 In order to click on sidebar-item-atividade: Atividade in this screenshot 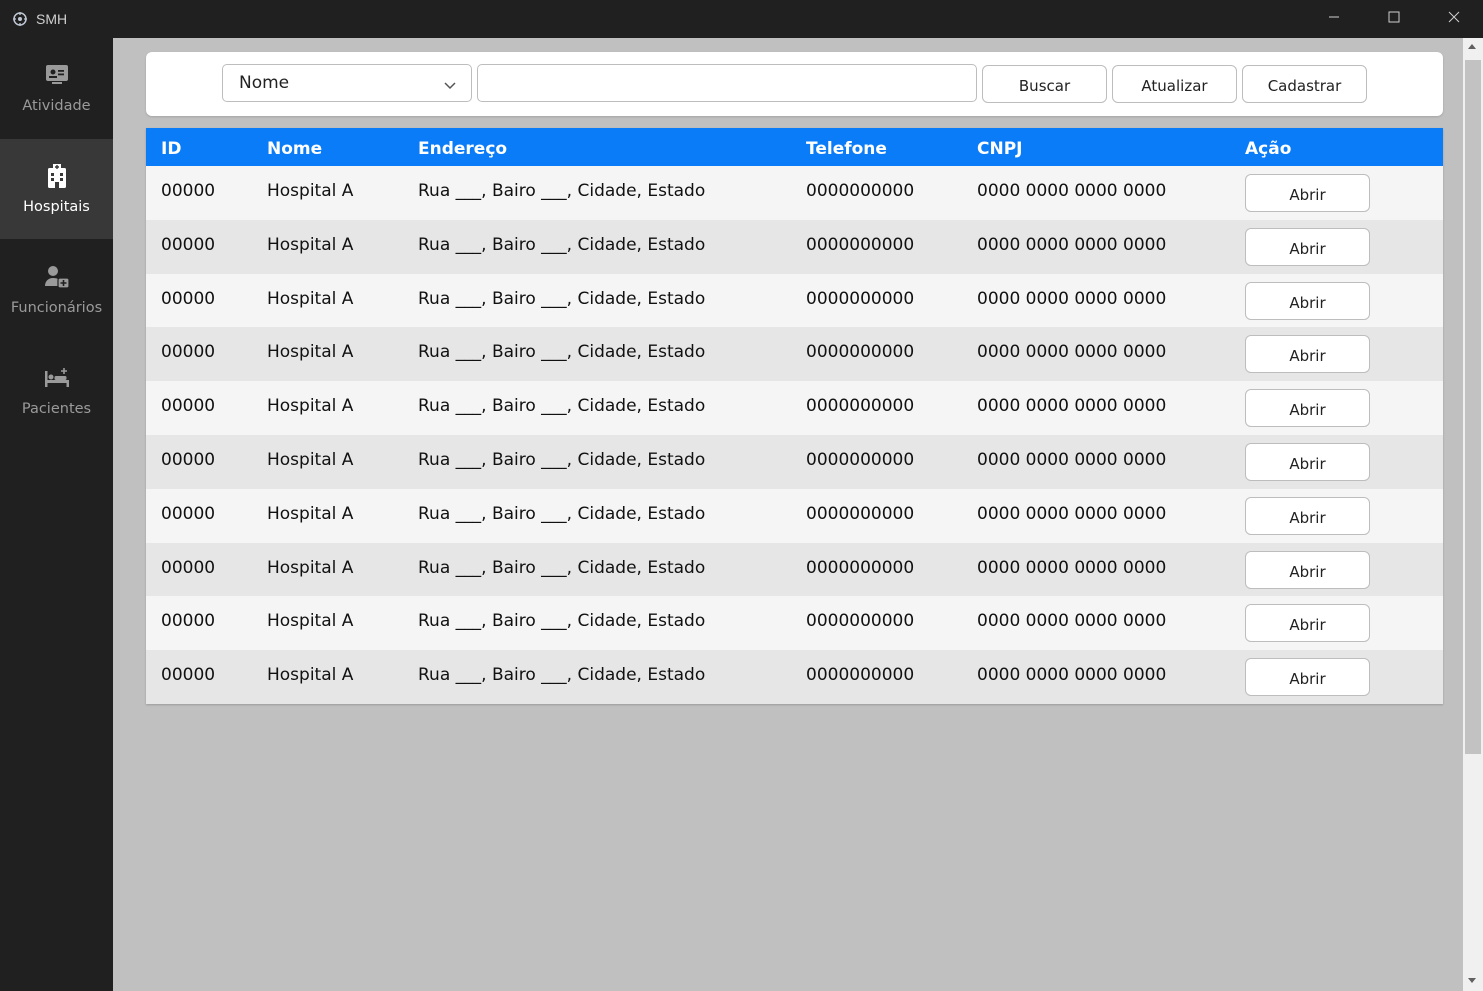, I will do `click(56, 88)`.